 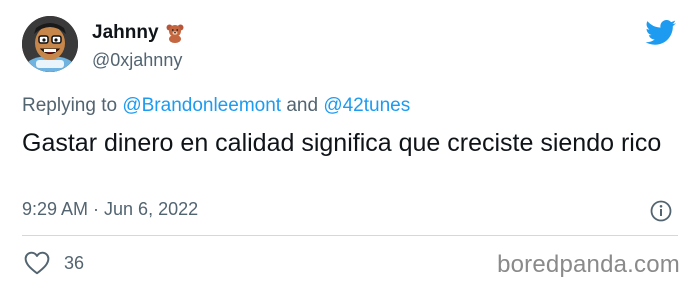 I want to click on reply-prefix: Replying to, so click(x=72, y=105).